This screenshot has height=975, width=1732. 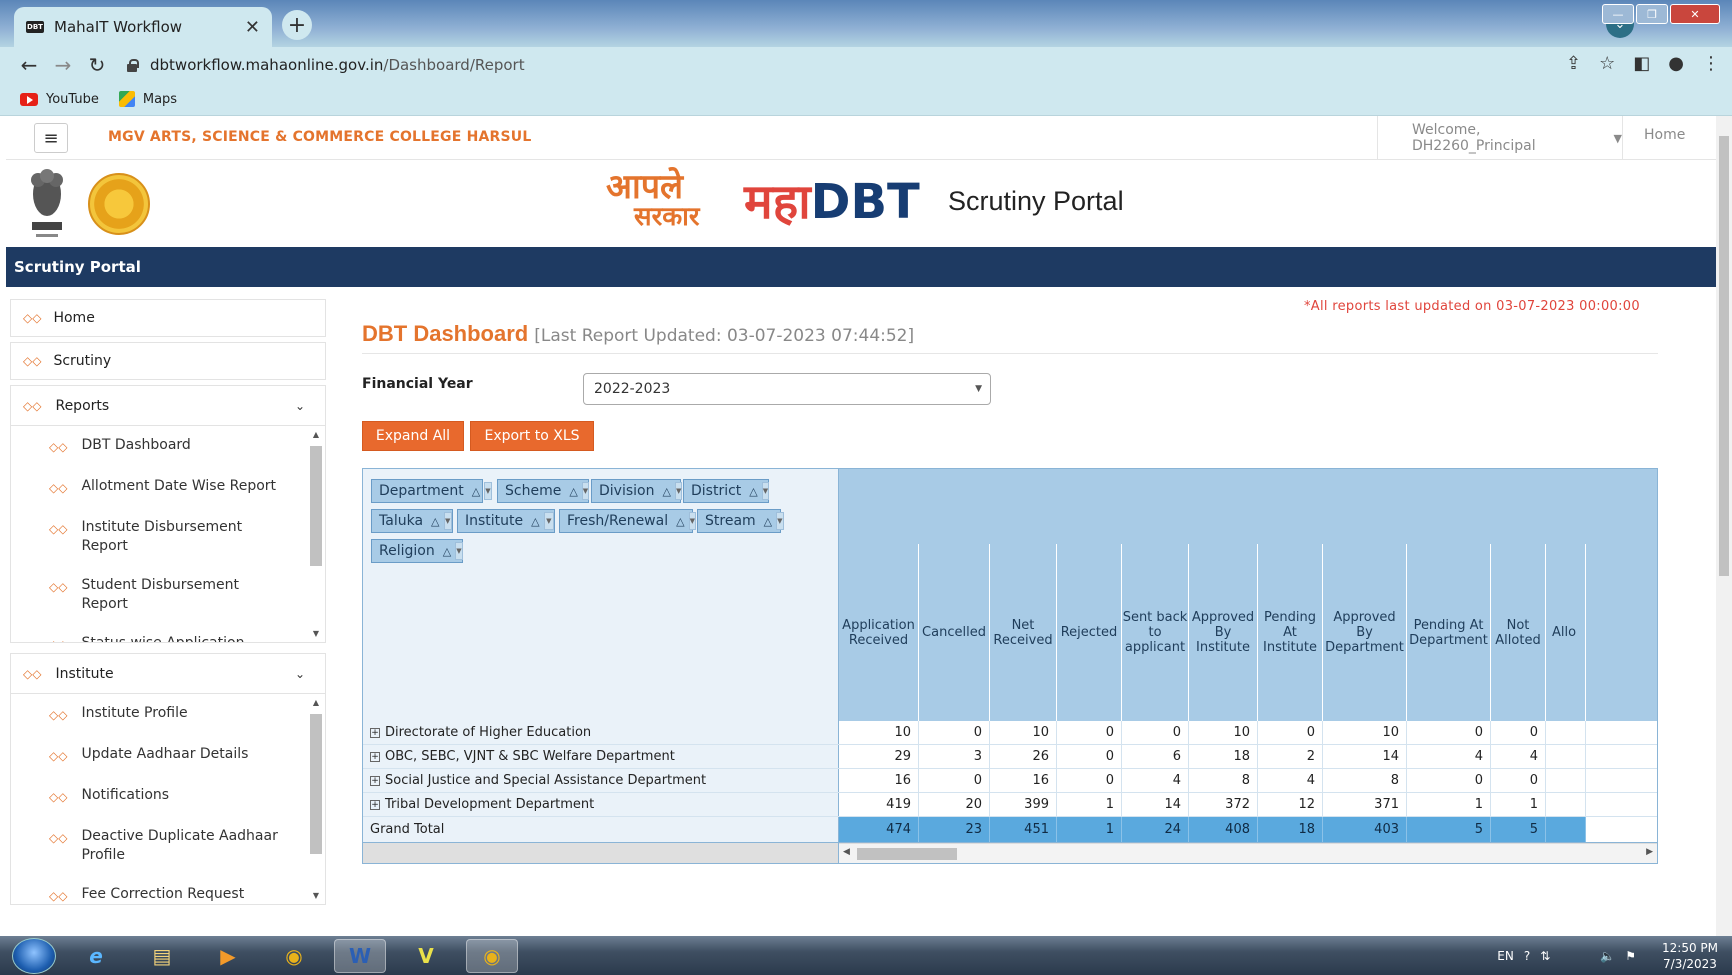 I want to click on clock: 12:50 PM 7/3/2023, so click(x=1690, y=956).